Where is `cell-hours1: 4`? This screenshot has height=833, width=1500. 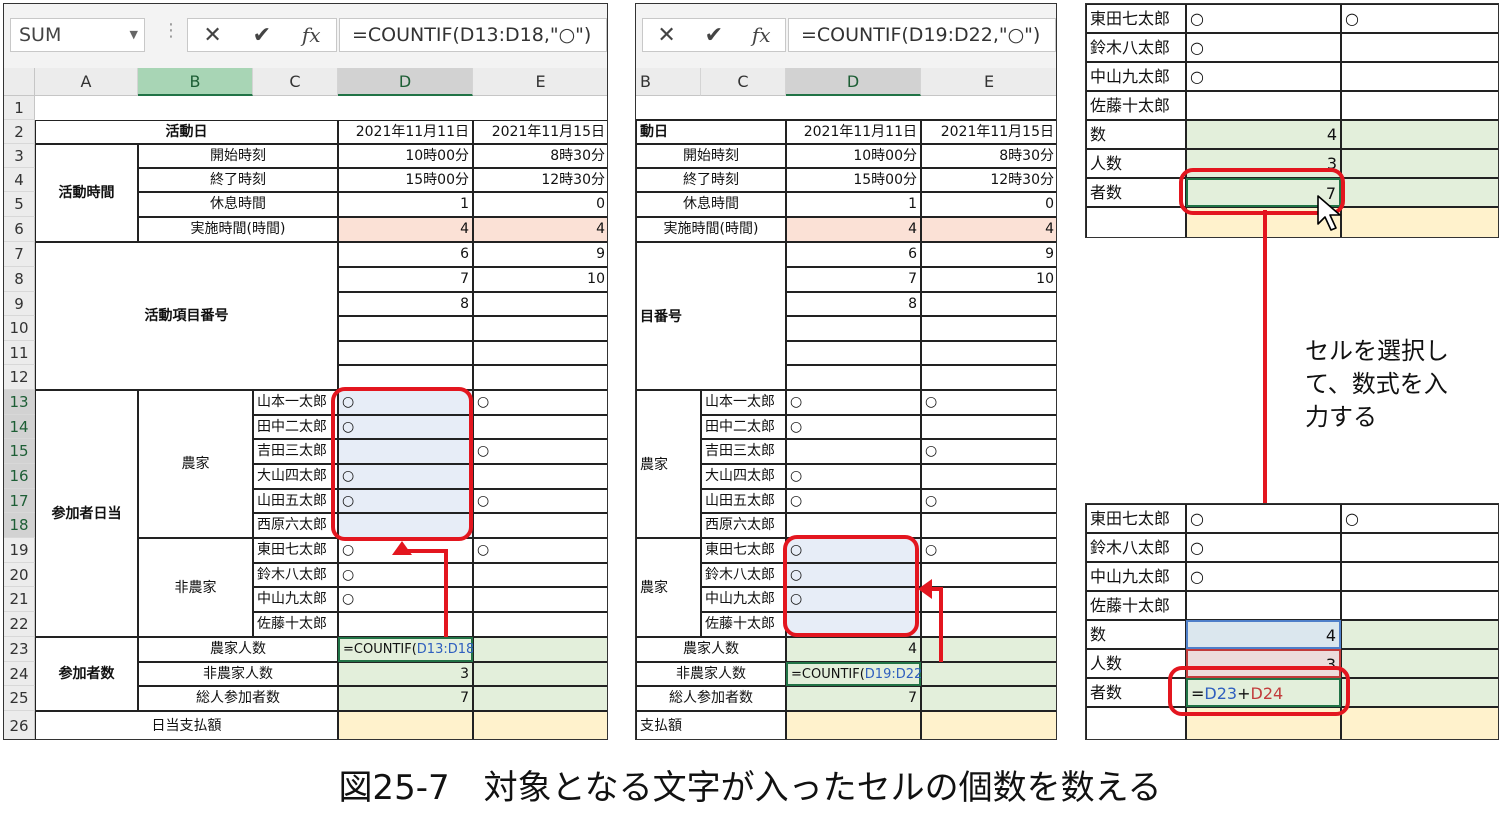 cell-hours1: 4 is located at coordinates (853, 229).